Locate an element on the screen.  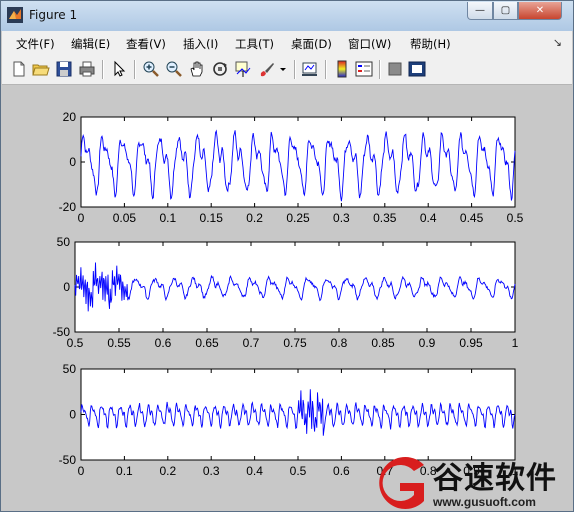
watermark-brand: 谷速软件 is located at coordinates (495, 478).